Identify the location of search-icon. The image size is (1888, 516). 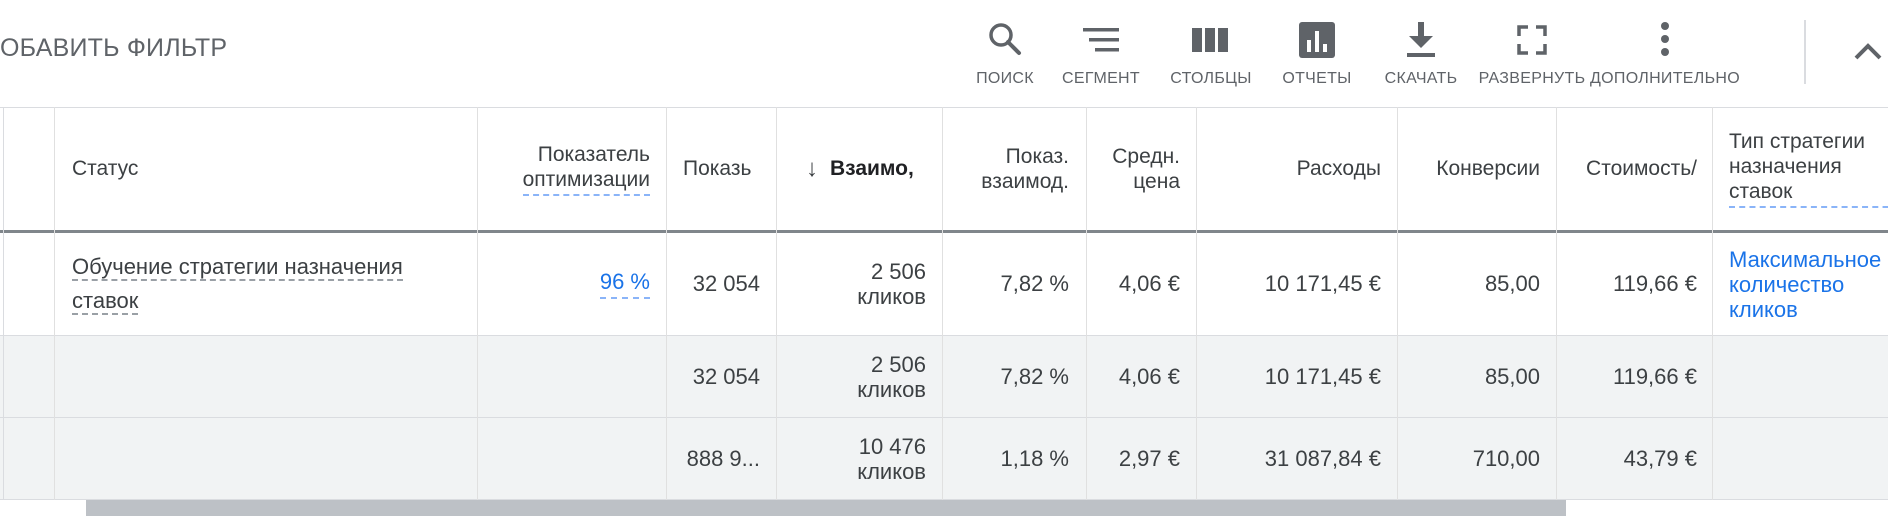
(1005, 39).